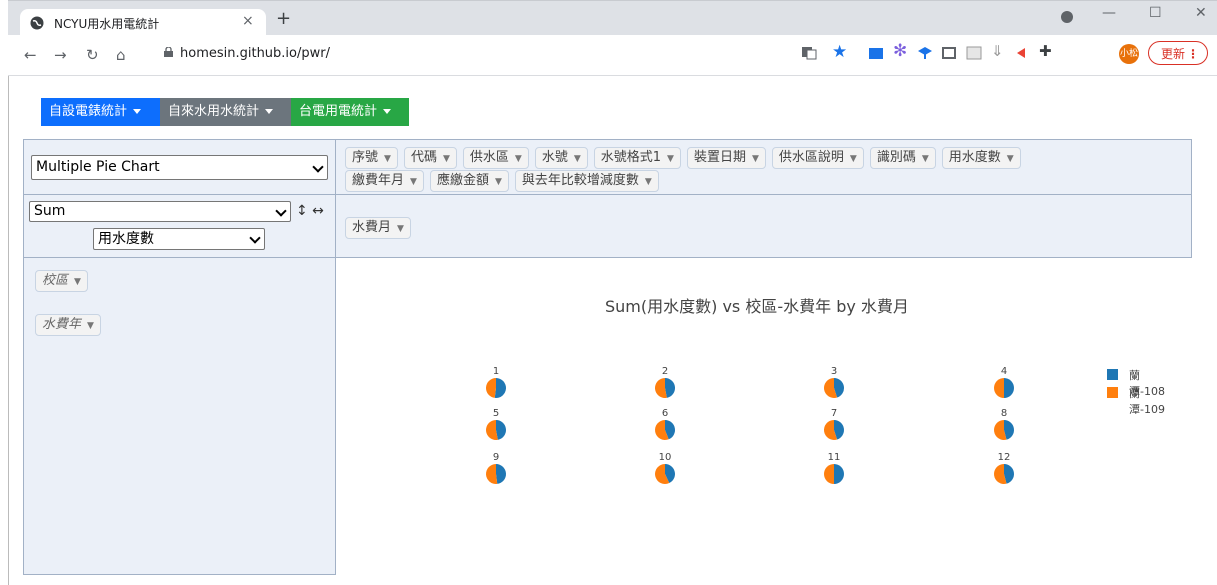  I want to click on pie-label: 4, so click(1004, 371).